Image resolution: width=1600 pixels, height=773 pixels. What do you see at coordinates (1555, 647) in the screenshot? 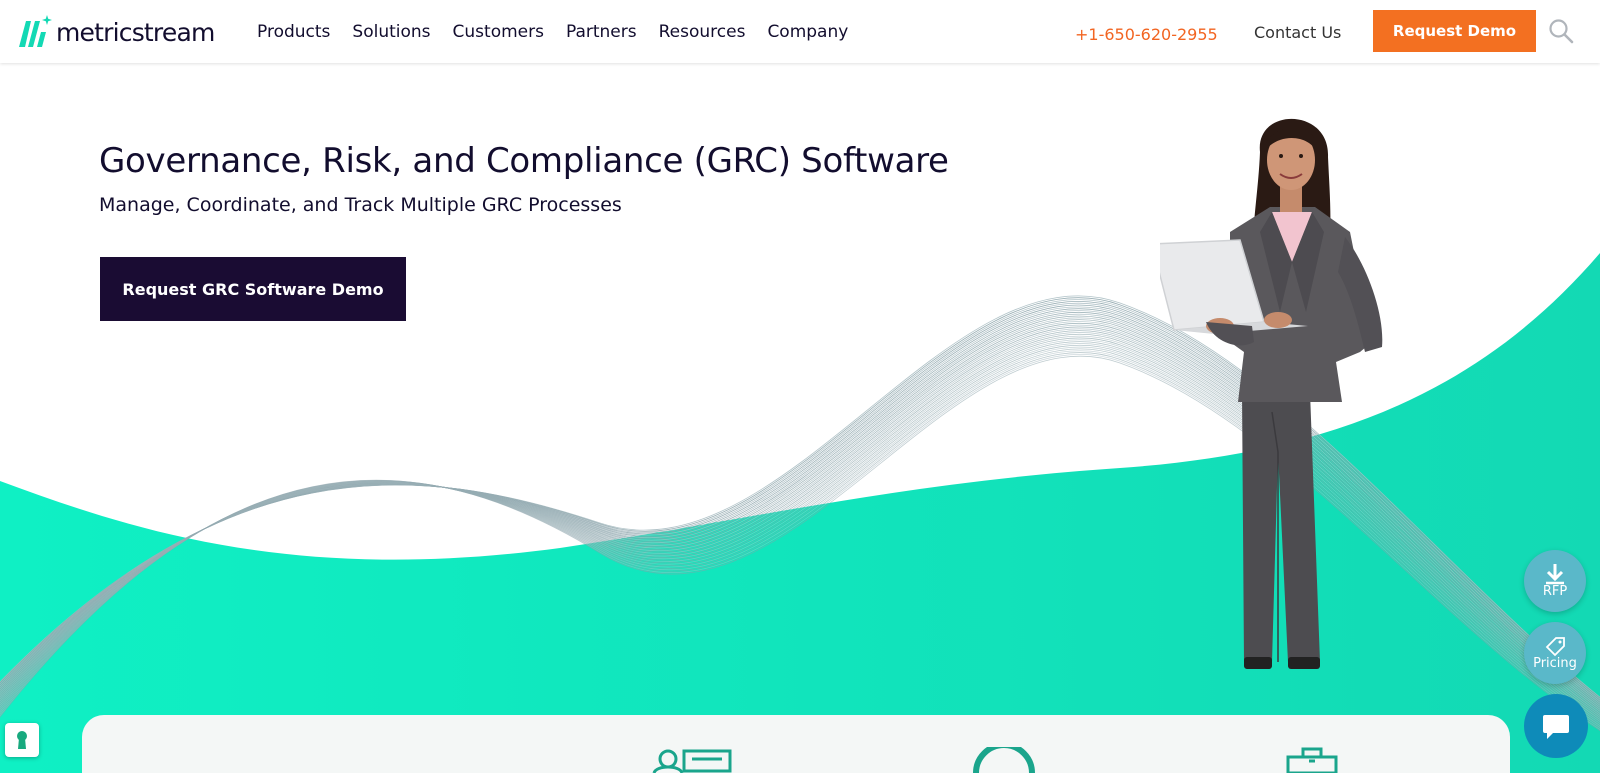
I see `price-tag-icon` at bounding box center [1555, 647].